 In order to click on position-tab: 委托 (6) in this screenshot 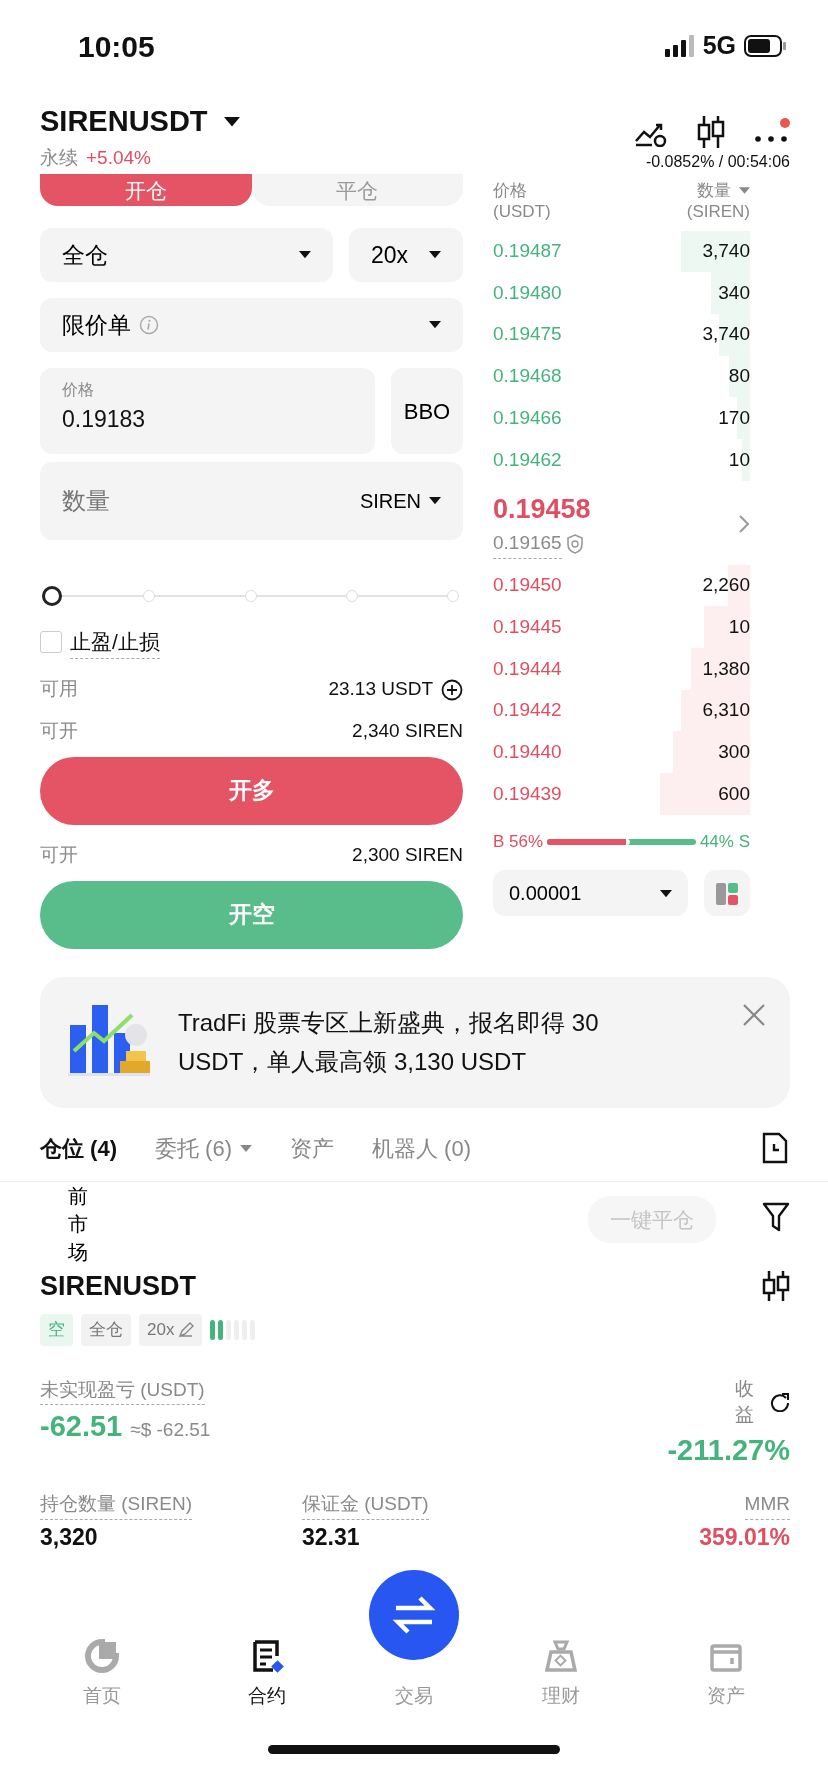, I will do `click(203, 1148)`.